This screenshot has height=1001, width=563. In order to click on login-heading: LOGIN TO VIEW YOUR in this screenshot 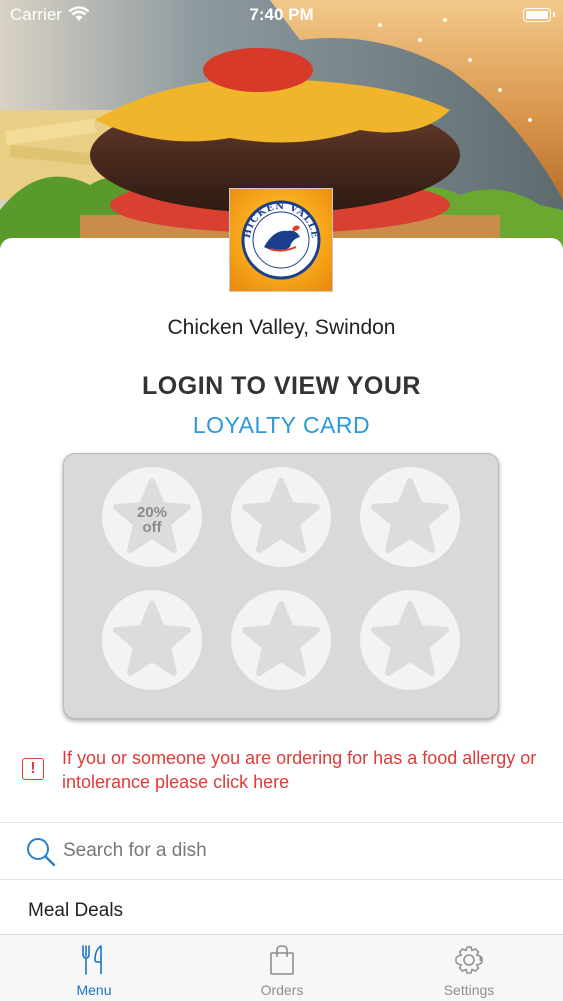, I will do `click(281, 386)`.